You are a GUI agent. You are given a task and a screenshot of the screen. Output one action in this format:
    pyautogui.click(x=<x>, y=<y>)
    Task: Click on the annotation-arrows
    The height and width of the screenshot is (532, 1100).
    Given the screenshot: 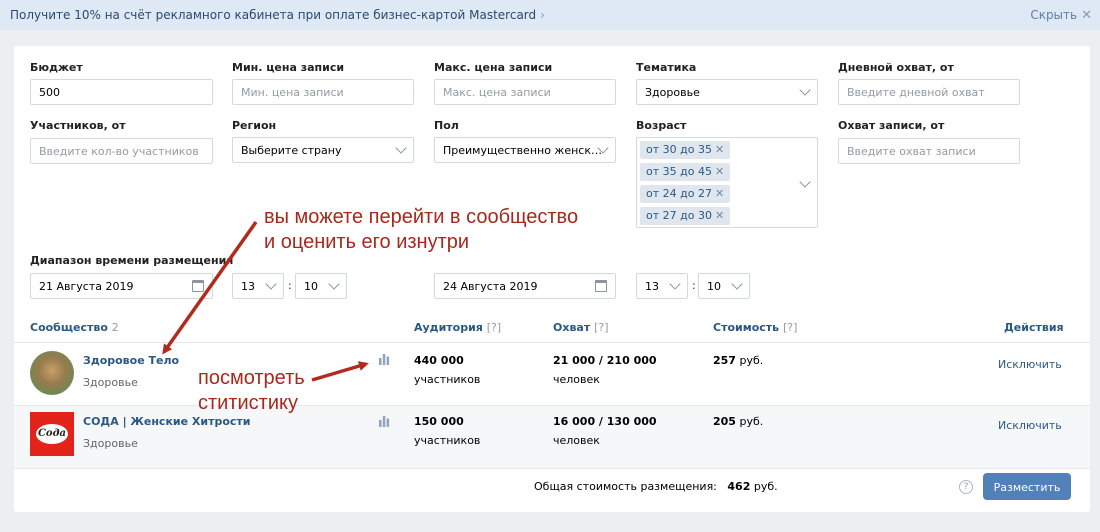 What is the action you would take?
    pyautogui.click(x=265, y=301)
    